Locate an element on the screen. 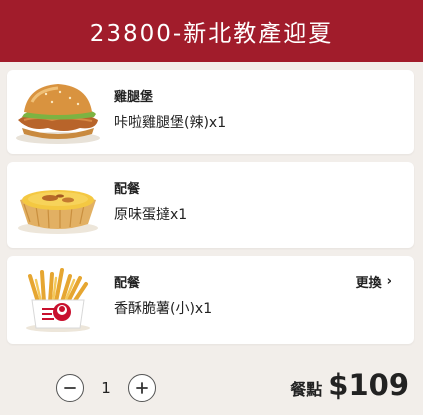  meal-price: 餐點 $109 is located at coordinates (349, 385).